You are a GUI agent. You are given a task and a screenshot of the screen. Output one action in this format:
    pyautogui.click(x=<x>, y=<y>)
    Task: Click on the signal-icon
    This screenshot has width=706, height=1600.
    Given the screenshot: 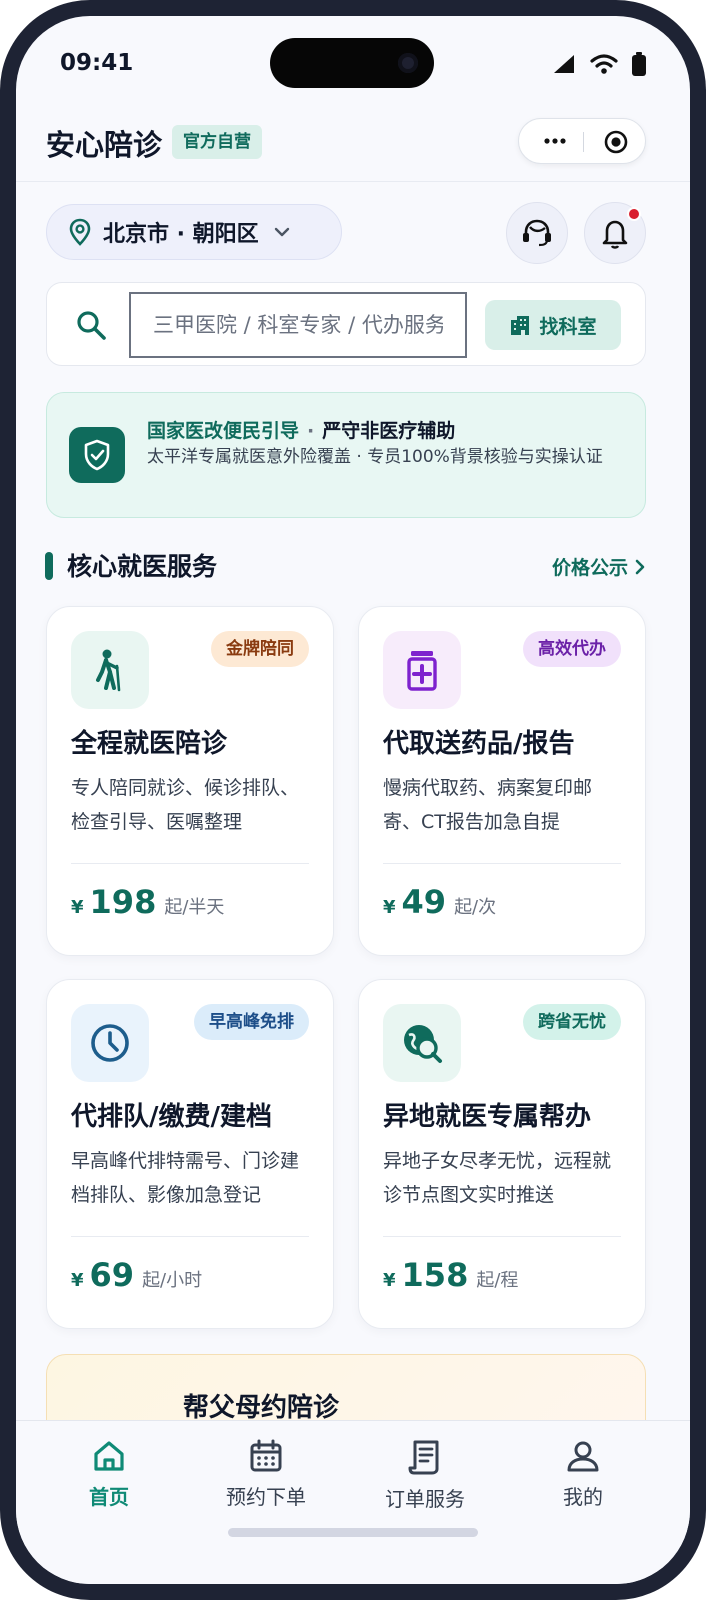 What is the action you would take?
    pyautogui.click(x=564, y=64)
    